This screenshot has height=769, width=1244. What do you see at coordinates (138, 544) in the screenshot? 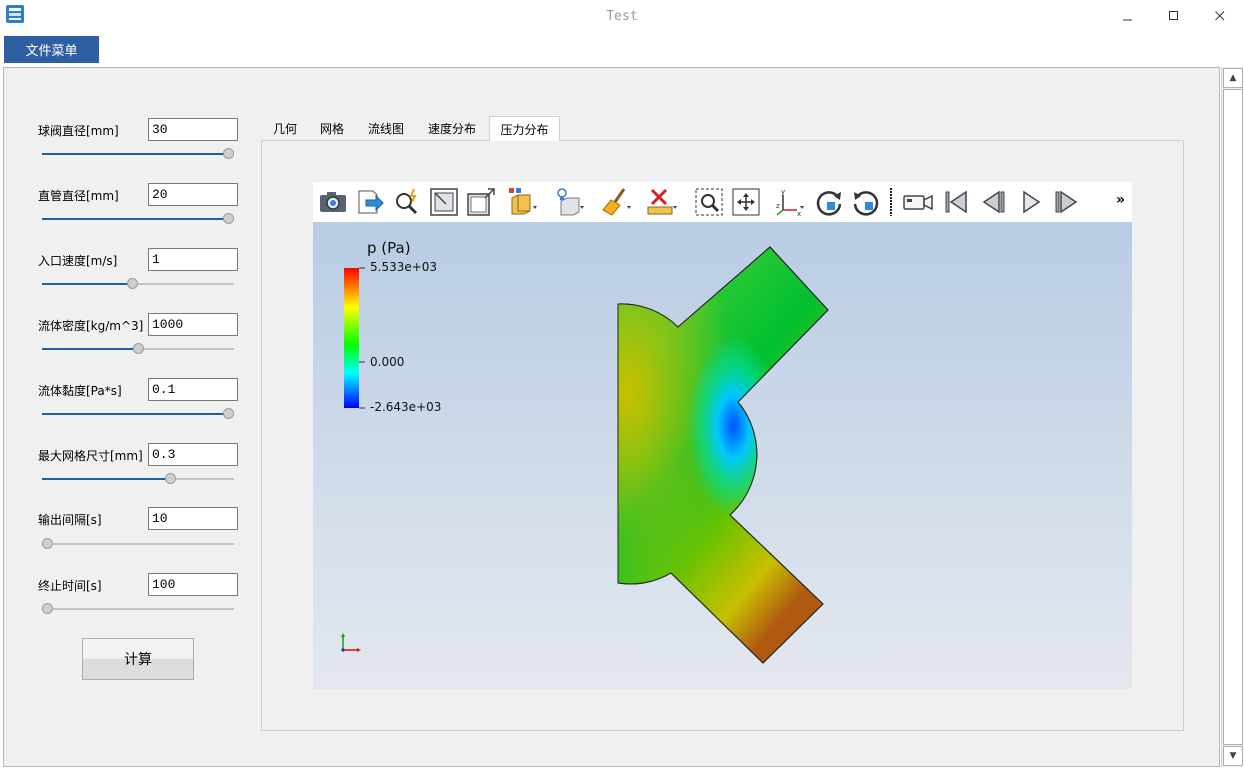
I see `output-interval-slider` at bounding box center [138, 544].